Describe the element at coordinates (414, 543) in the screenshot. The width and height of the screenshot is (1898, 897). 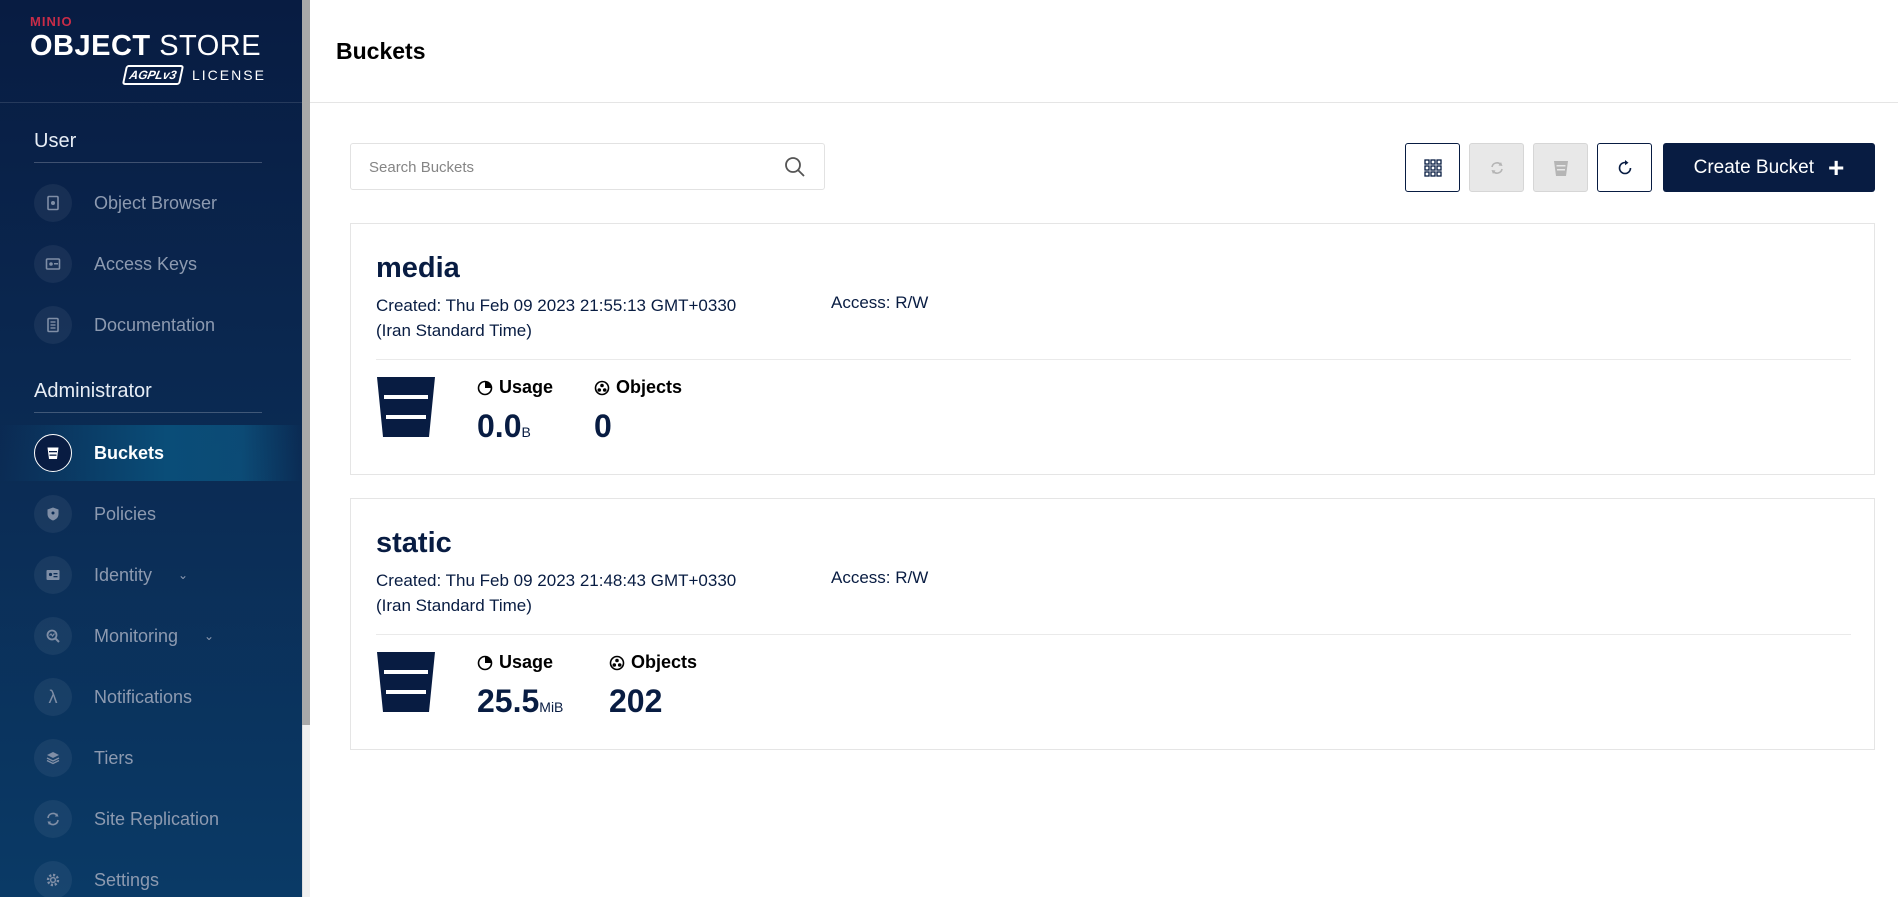
I see `bucket-name: static` at that location.